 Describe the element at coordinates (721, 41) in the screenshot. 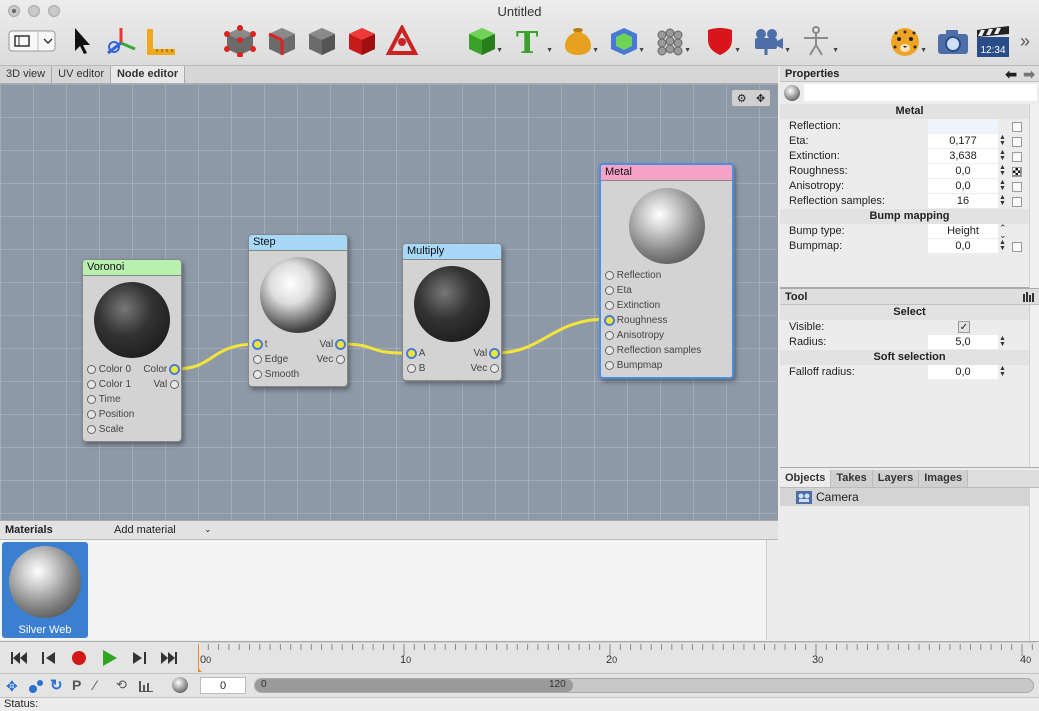

I see `deformer-shield-icon: ▼` at that location.